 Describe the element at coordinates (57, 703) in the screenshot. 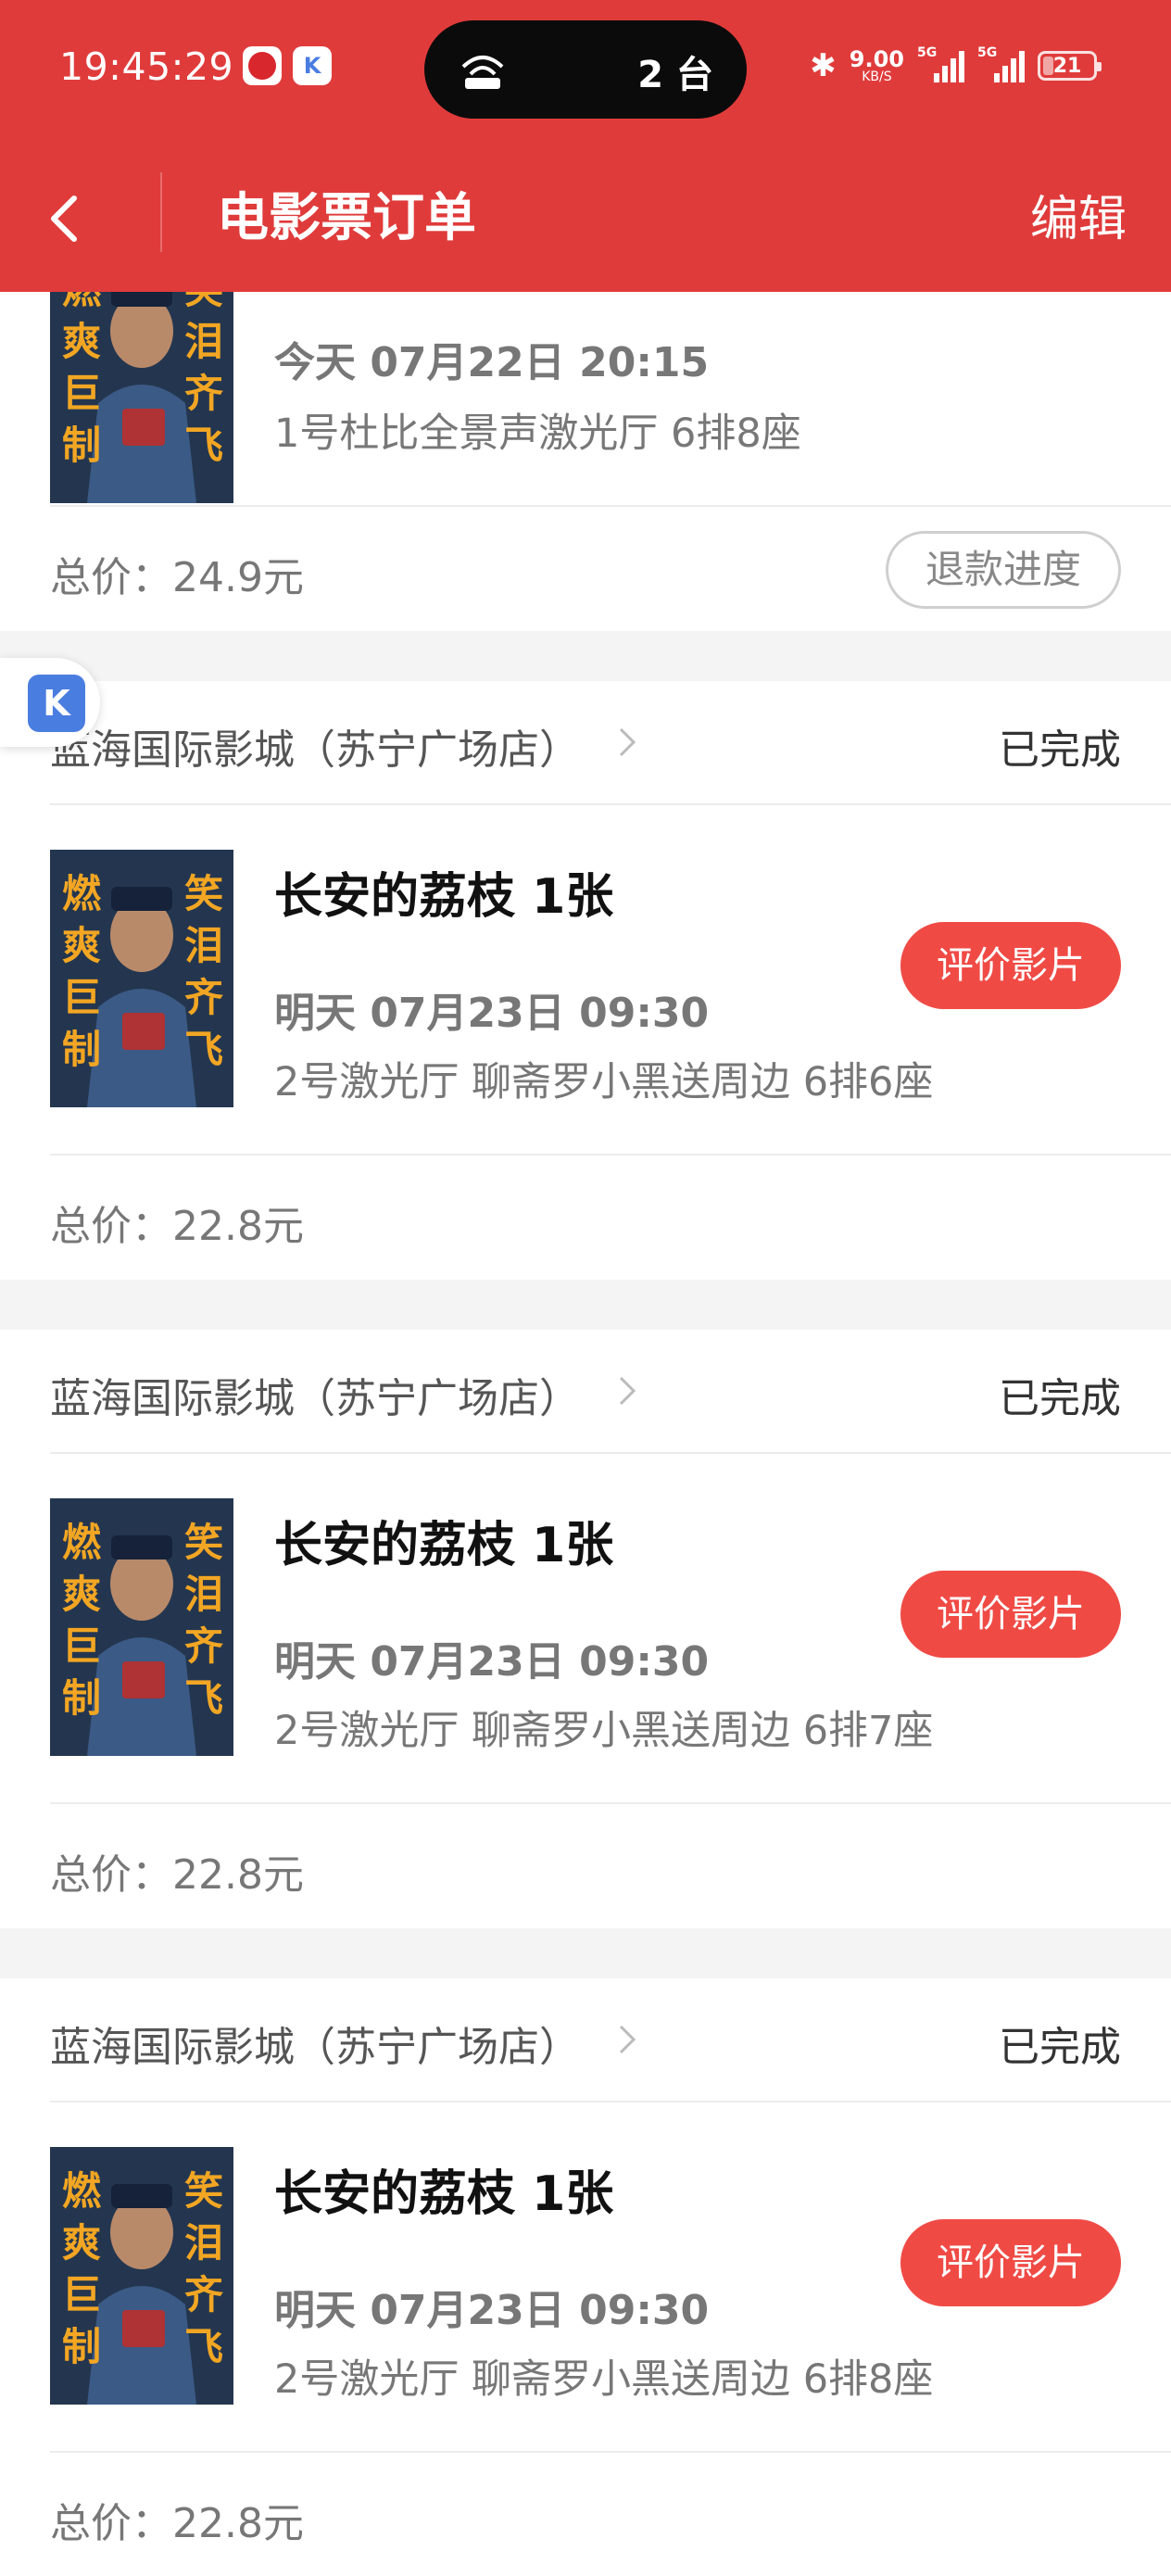

I see `k-app-icon: K` at that location.